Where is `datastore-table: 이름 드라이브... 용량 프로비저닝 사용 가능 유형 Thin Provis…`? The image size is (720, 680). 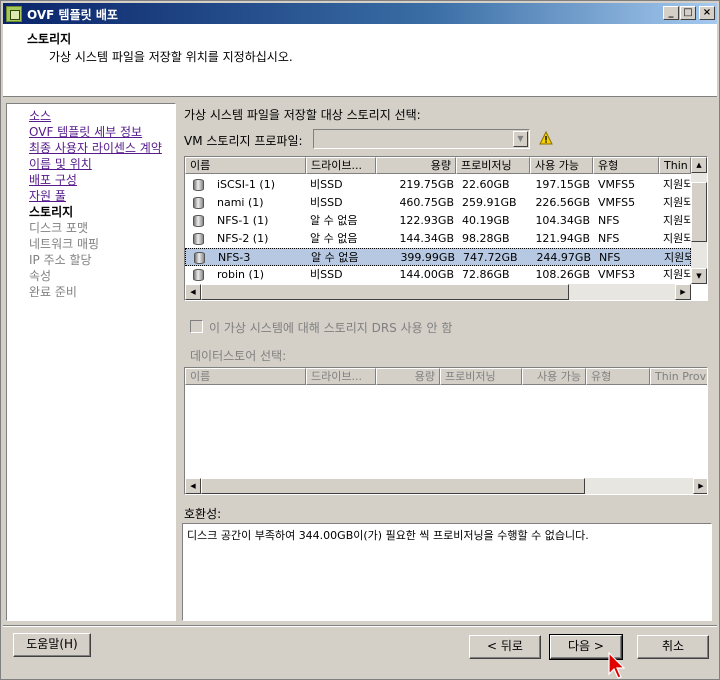
datastore-table: 이름 드라이브... 용량 프로비저닝 사용 가능 유형 Thin Provis… is located at coordinates (446, 431).